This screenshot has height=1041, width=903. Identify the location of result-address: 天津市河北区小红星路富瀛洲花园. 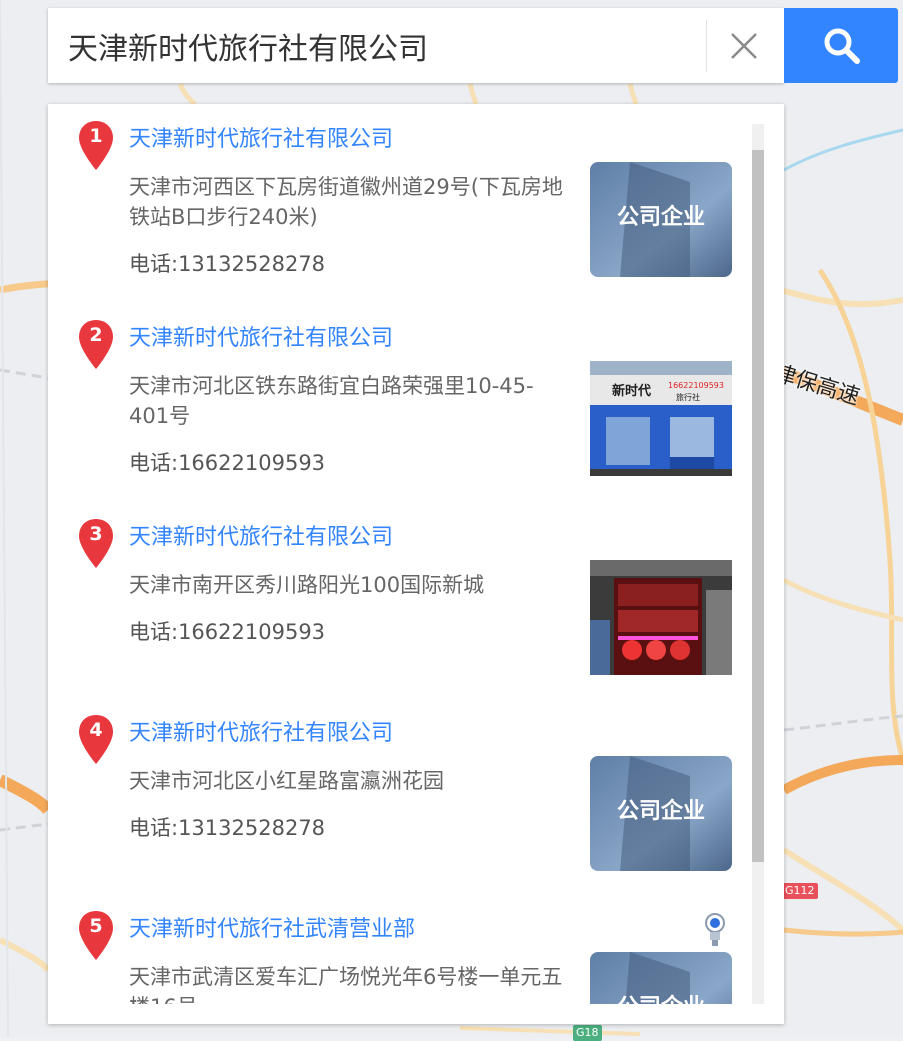
(286, 781).